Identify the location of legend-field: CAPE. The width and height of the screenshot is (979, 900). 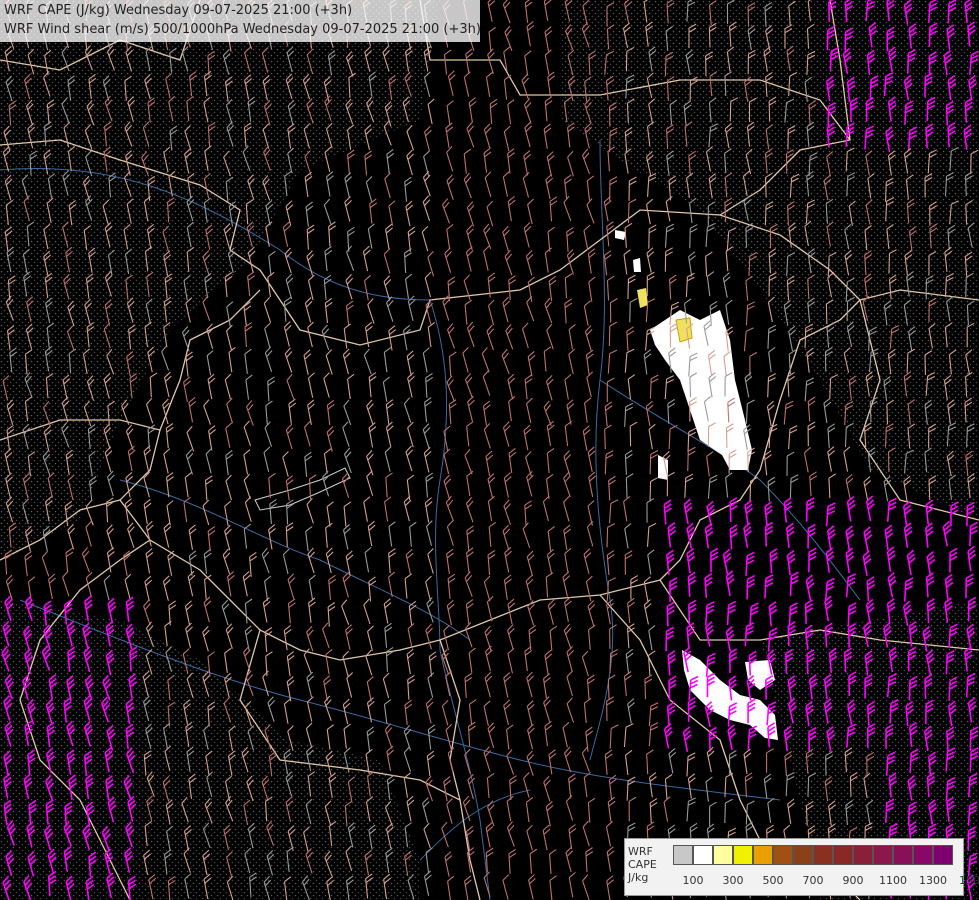
(642, 864).